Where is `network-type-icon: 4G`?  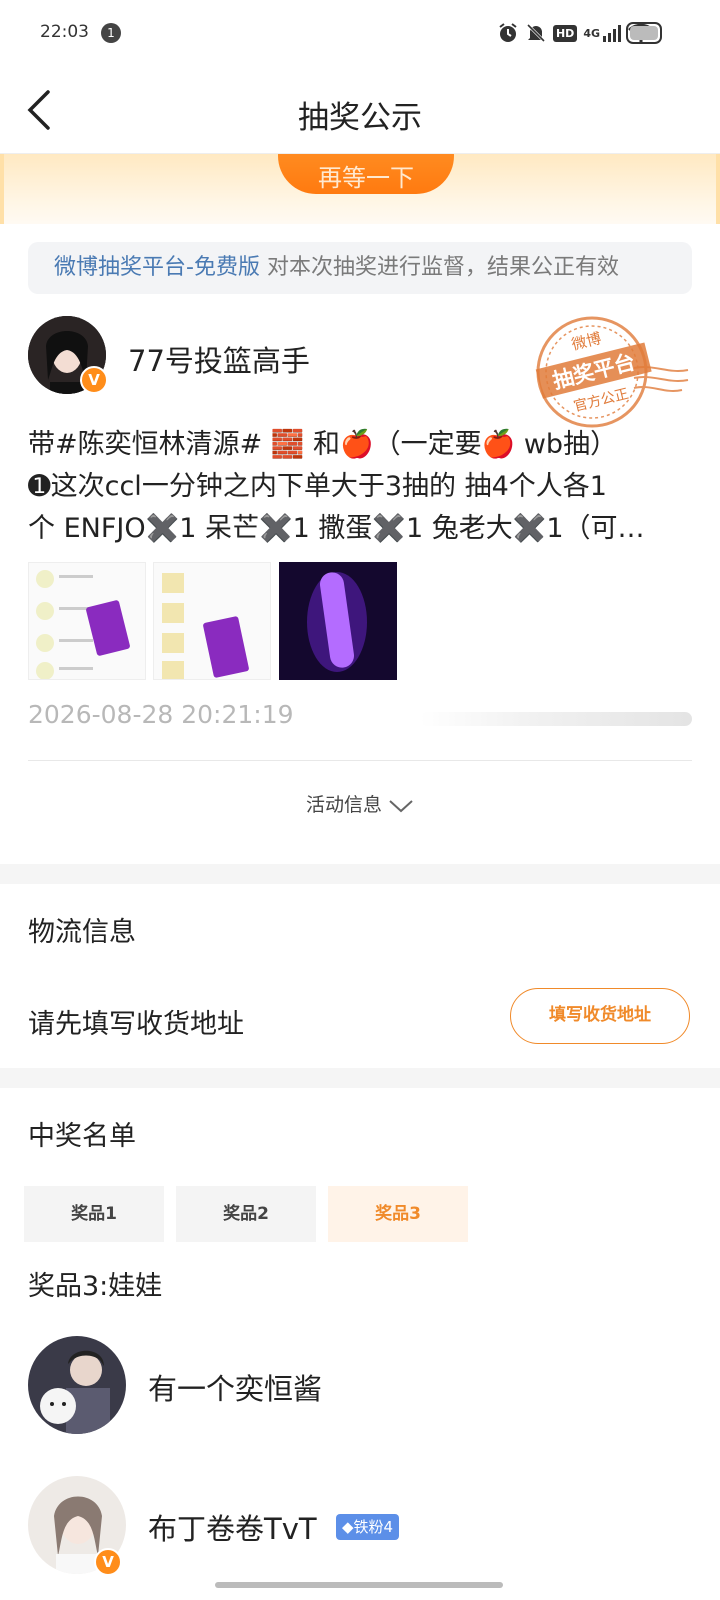 network-type-icon: 4G is located at coordinates (591, 33).